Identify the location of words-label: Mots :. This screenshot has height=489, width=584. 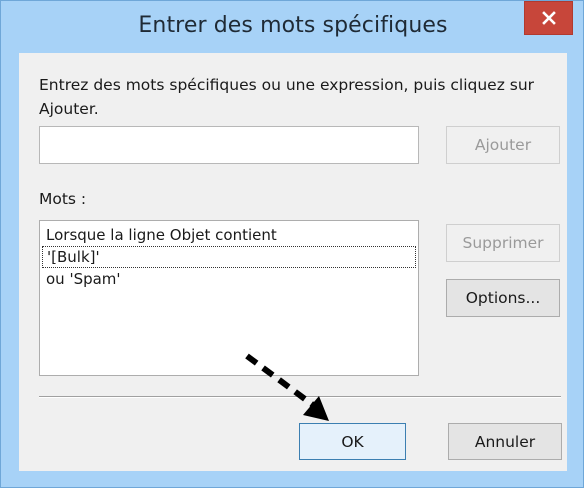
(63, 199).